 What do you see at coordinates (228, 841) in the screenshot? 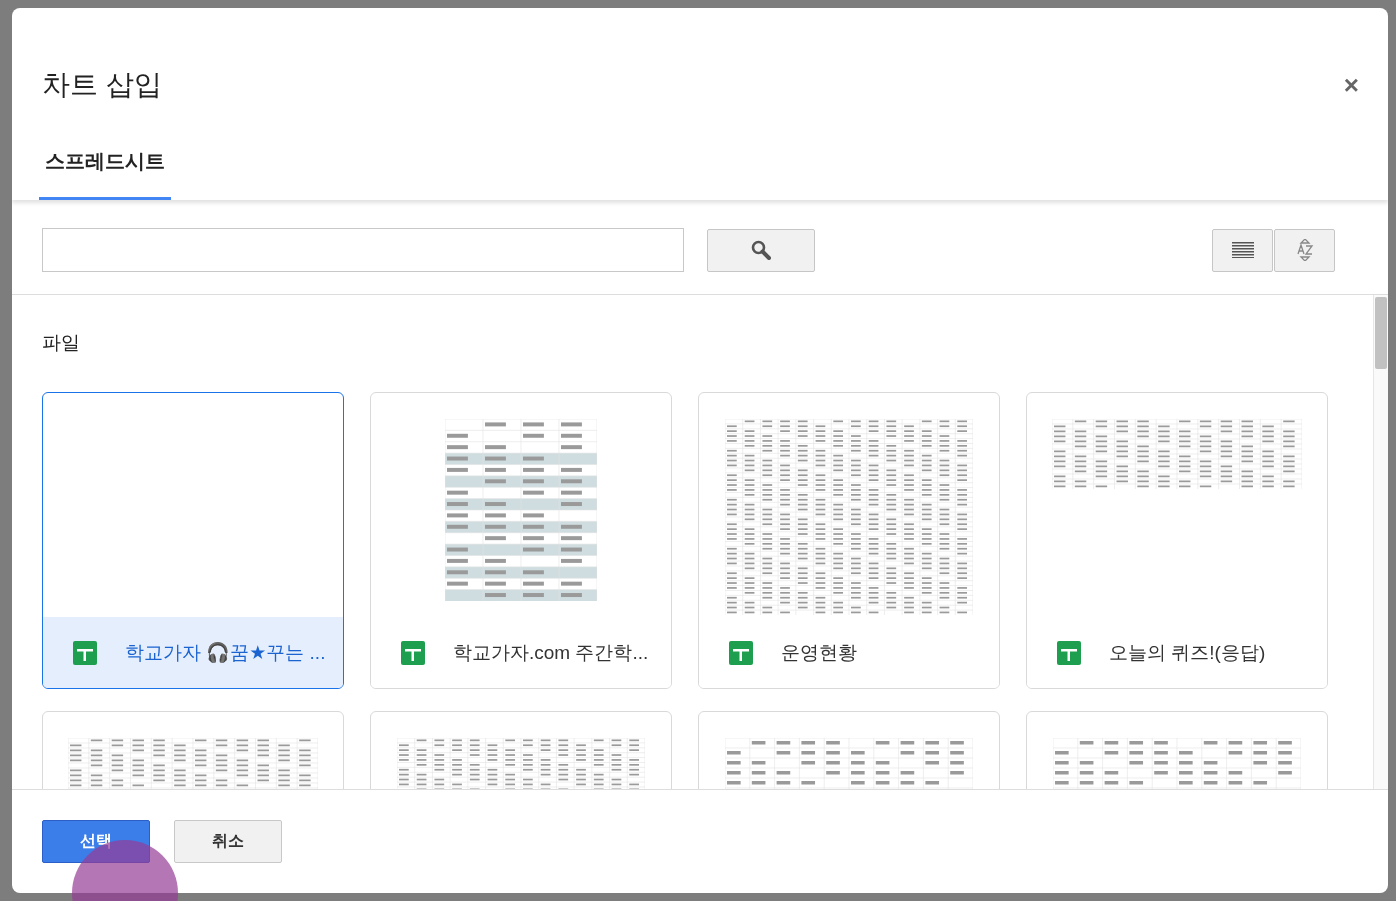
I see `cancel-button: 취소` at bounding box center [228, 841].